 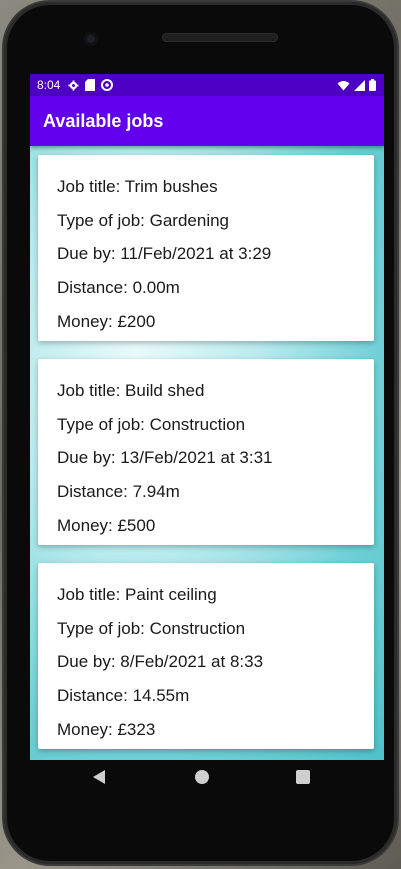 What do you see at coordinates (131, 390) in the screenshot?
I see `job-title: Job title: Build shed` at bounding box center [131, 390].